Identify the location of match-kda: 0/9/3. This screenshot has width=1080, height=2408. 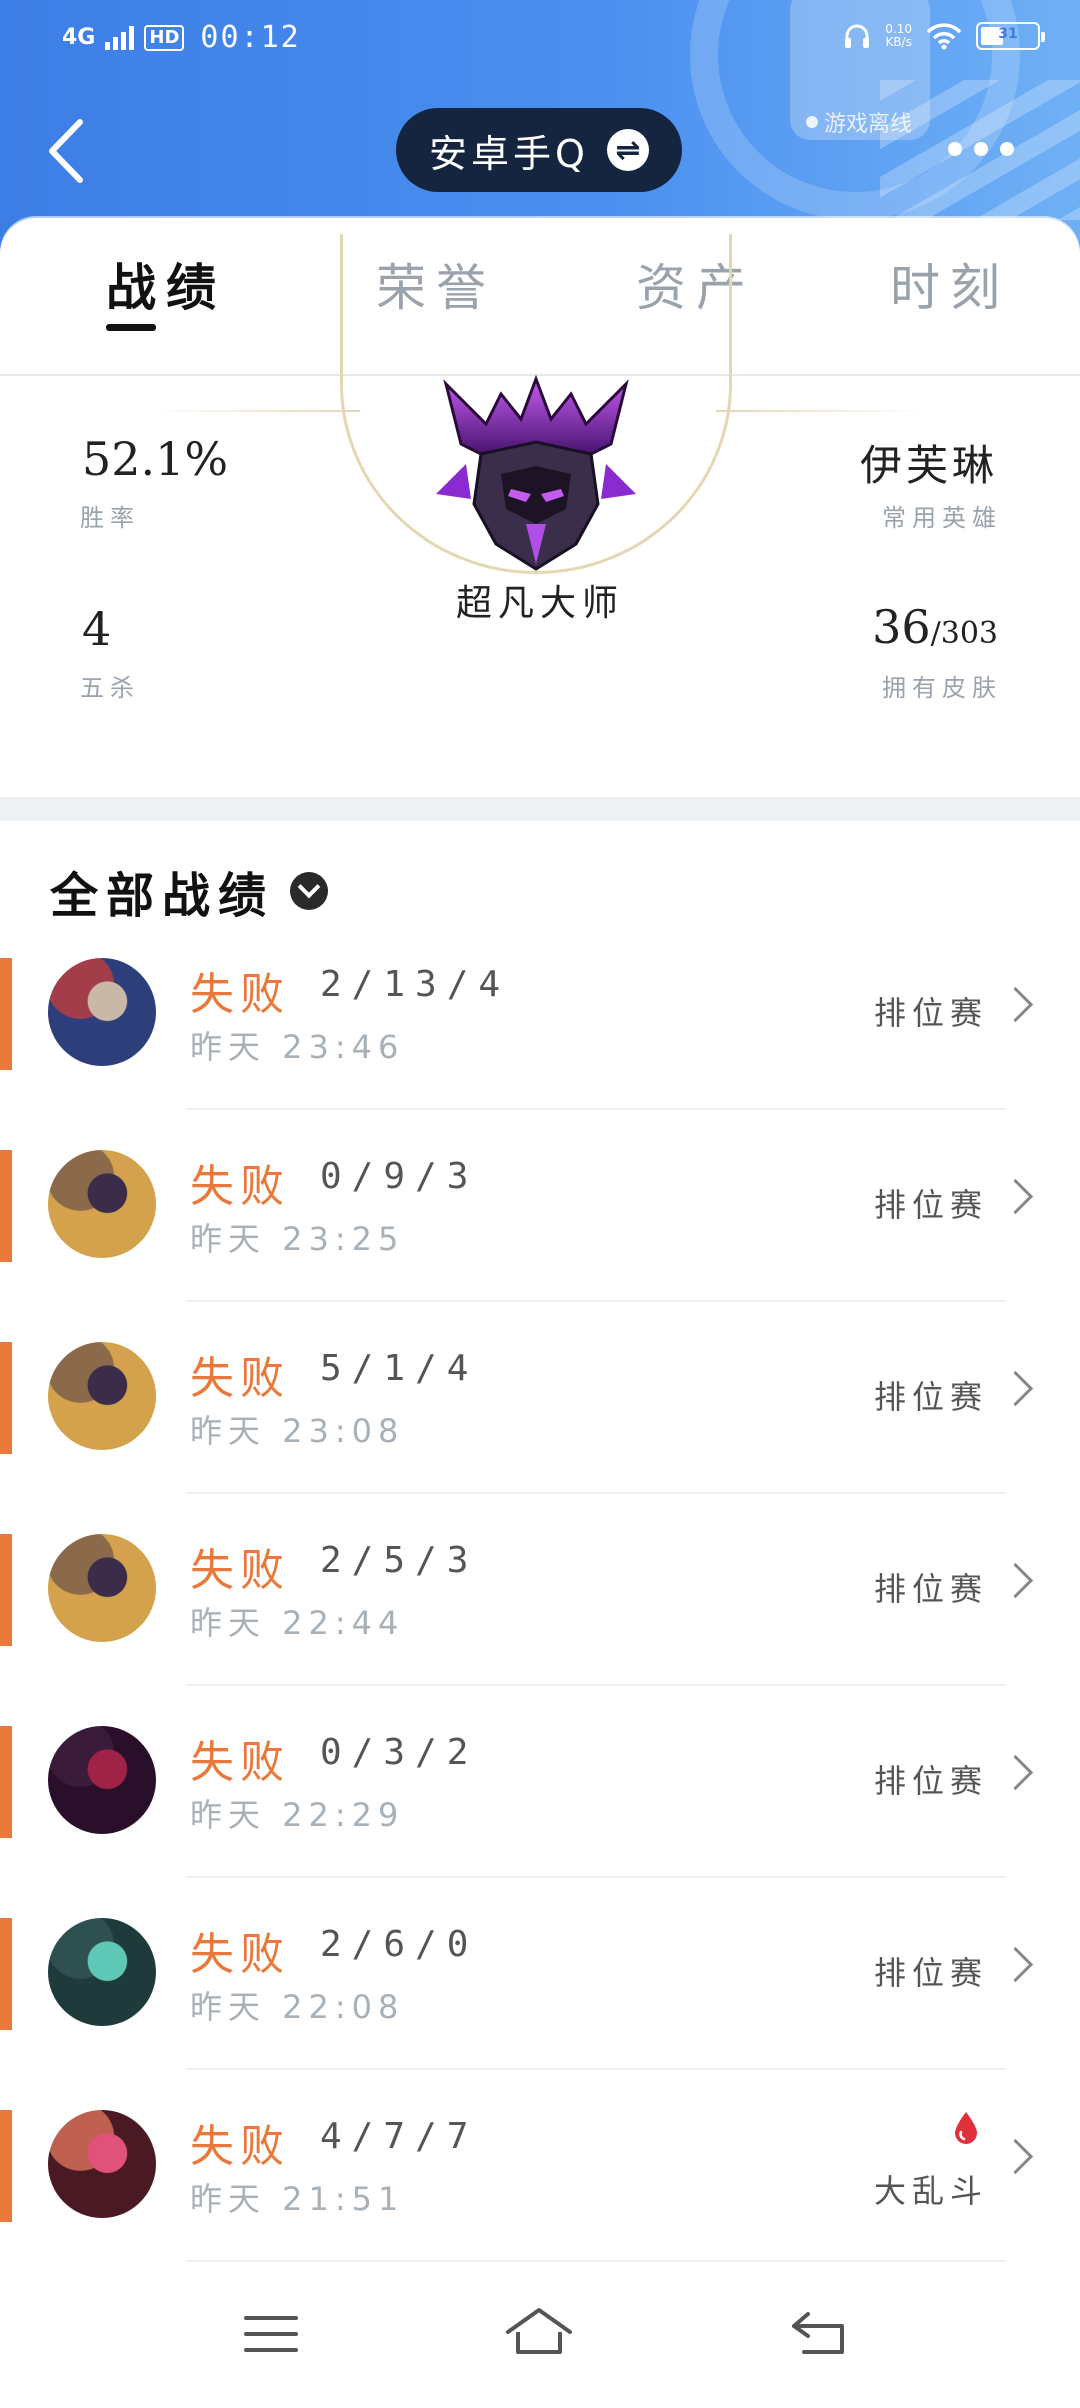
(399, 1176).